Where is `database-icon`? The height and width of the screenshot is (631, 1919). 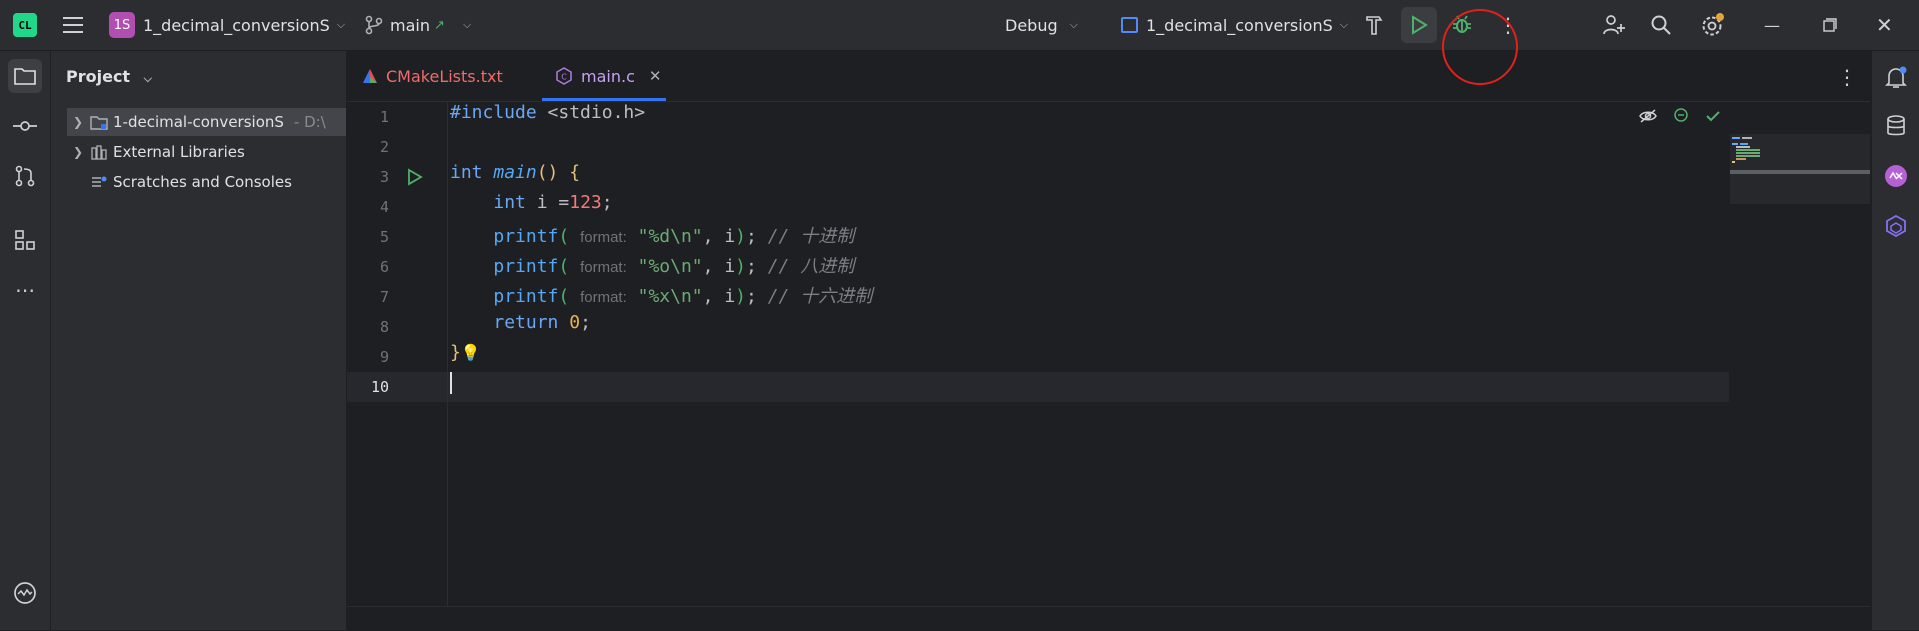
database-icon is located at coordinates (1896, 126).